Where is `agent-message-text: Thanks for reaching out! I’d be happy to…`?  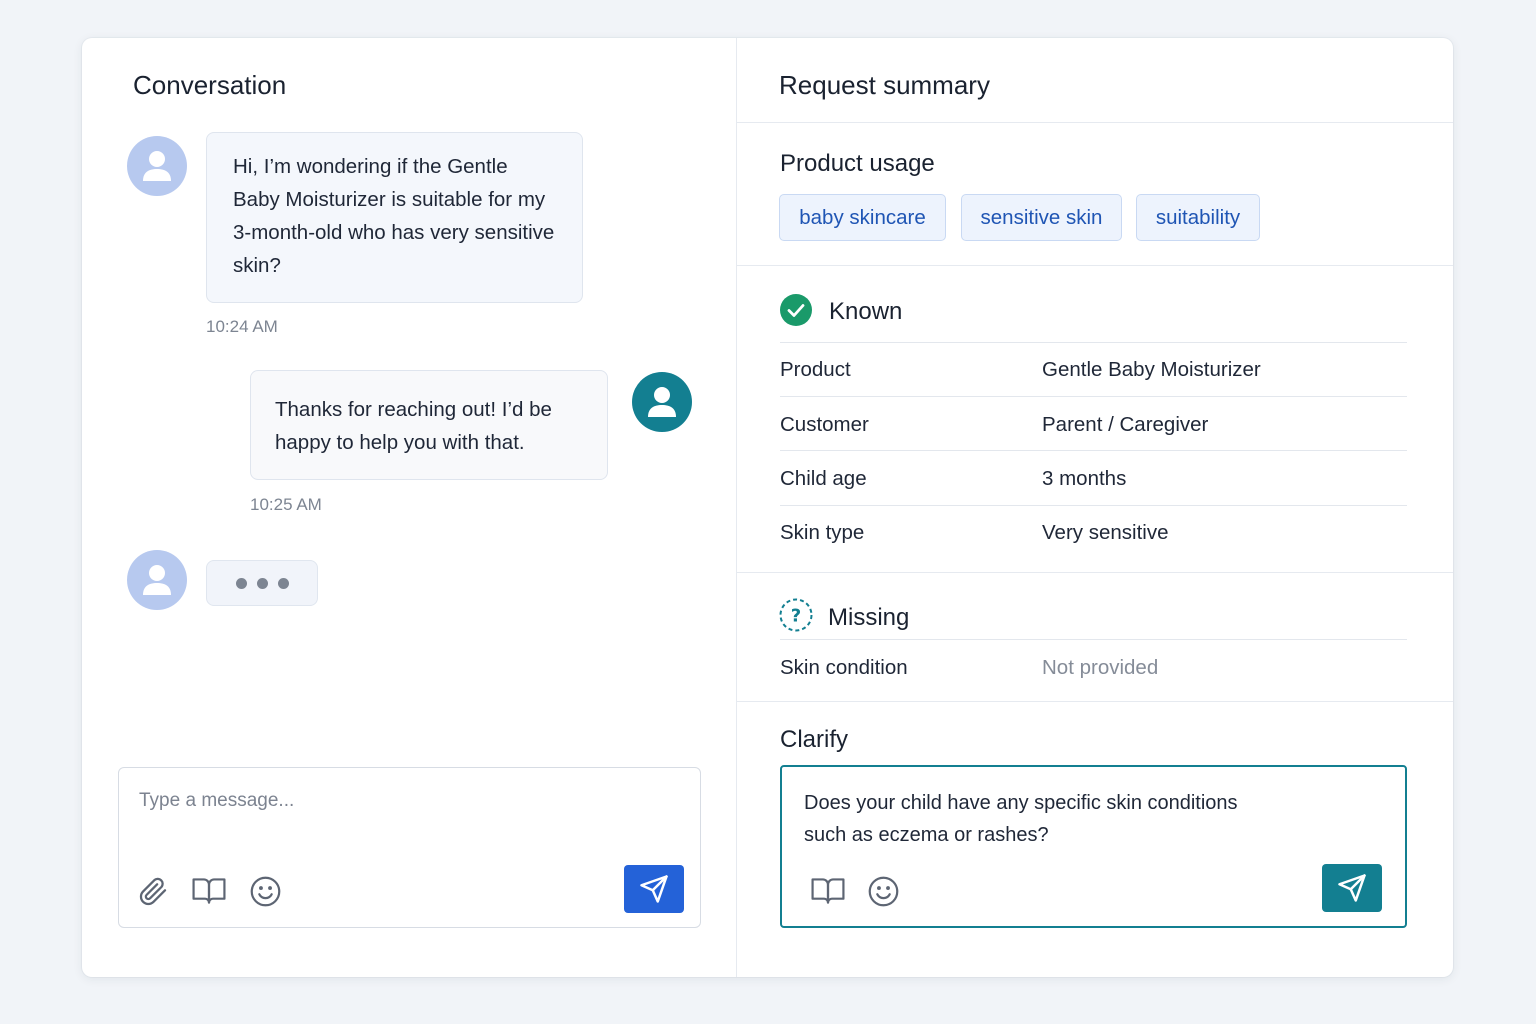
agent-message-text: Thanks for reaching out! I’d be happy to… is located at coordinates (413, 426).